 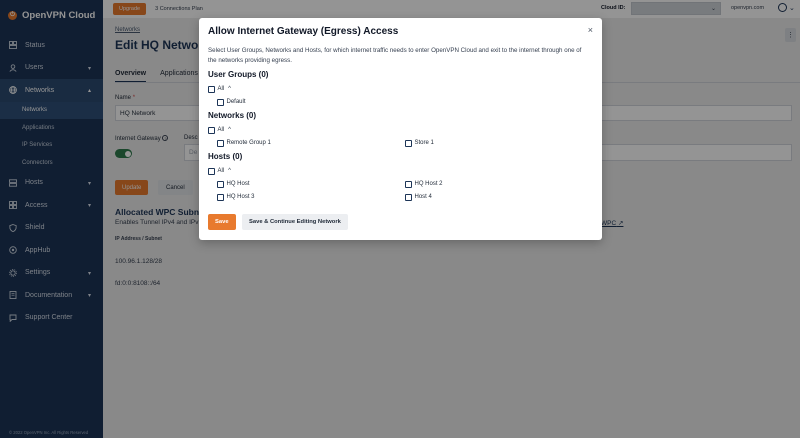 What do you see at coordinates (219, 130) in the screenshot?
I see `networks-all-checkbox: All ^` at bounding box center [219, 130].